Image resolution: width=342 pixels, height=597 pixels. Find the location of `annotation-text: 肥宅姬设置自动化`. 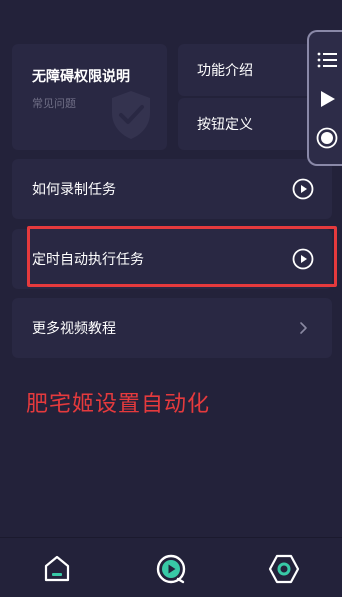

annotation-text: 肥宅姬设置自动化 is located at coordinates (118, 404).